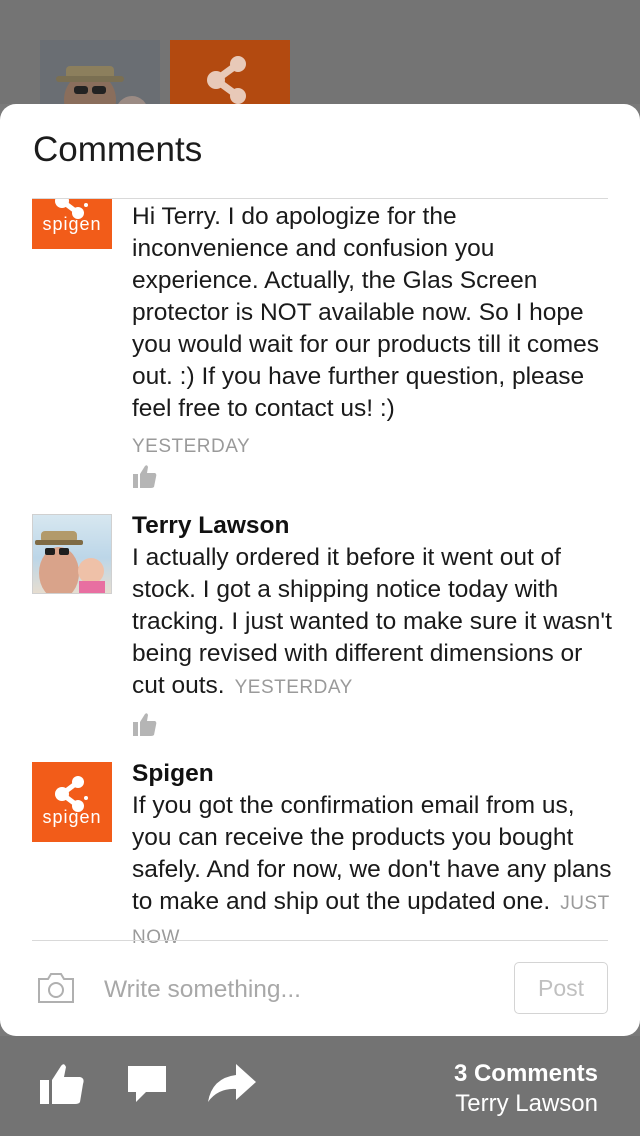 The height and width of the screenshot is (1136, 640). I want to click on camera-icon, so click(56, 988).